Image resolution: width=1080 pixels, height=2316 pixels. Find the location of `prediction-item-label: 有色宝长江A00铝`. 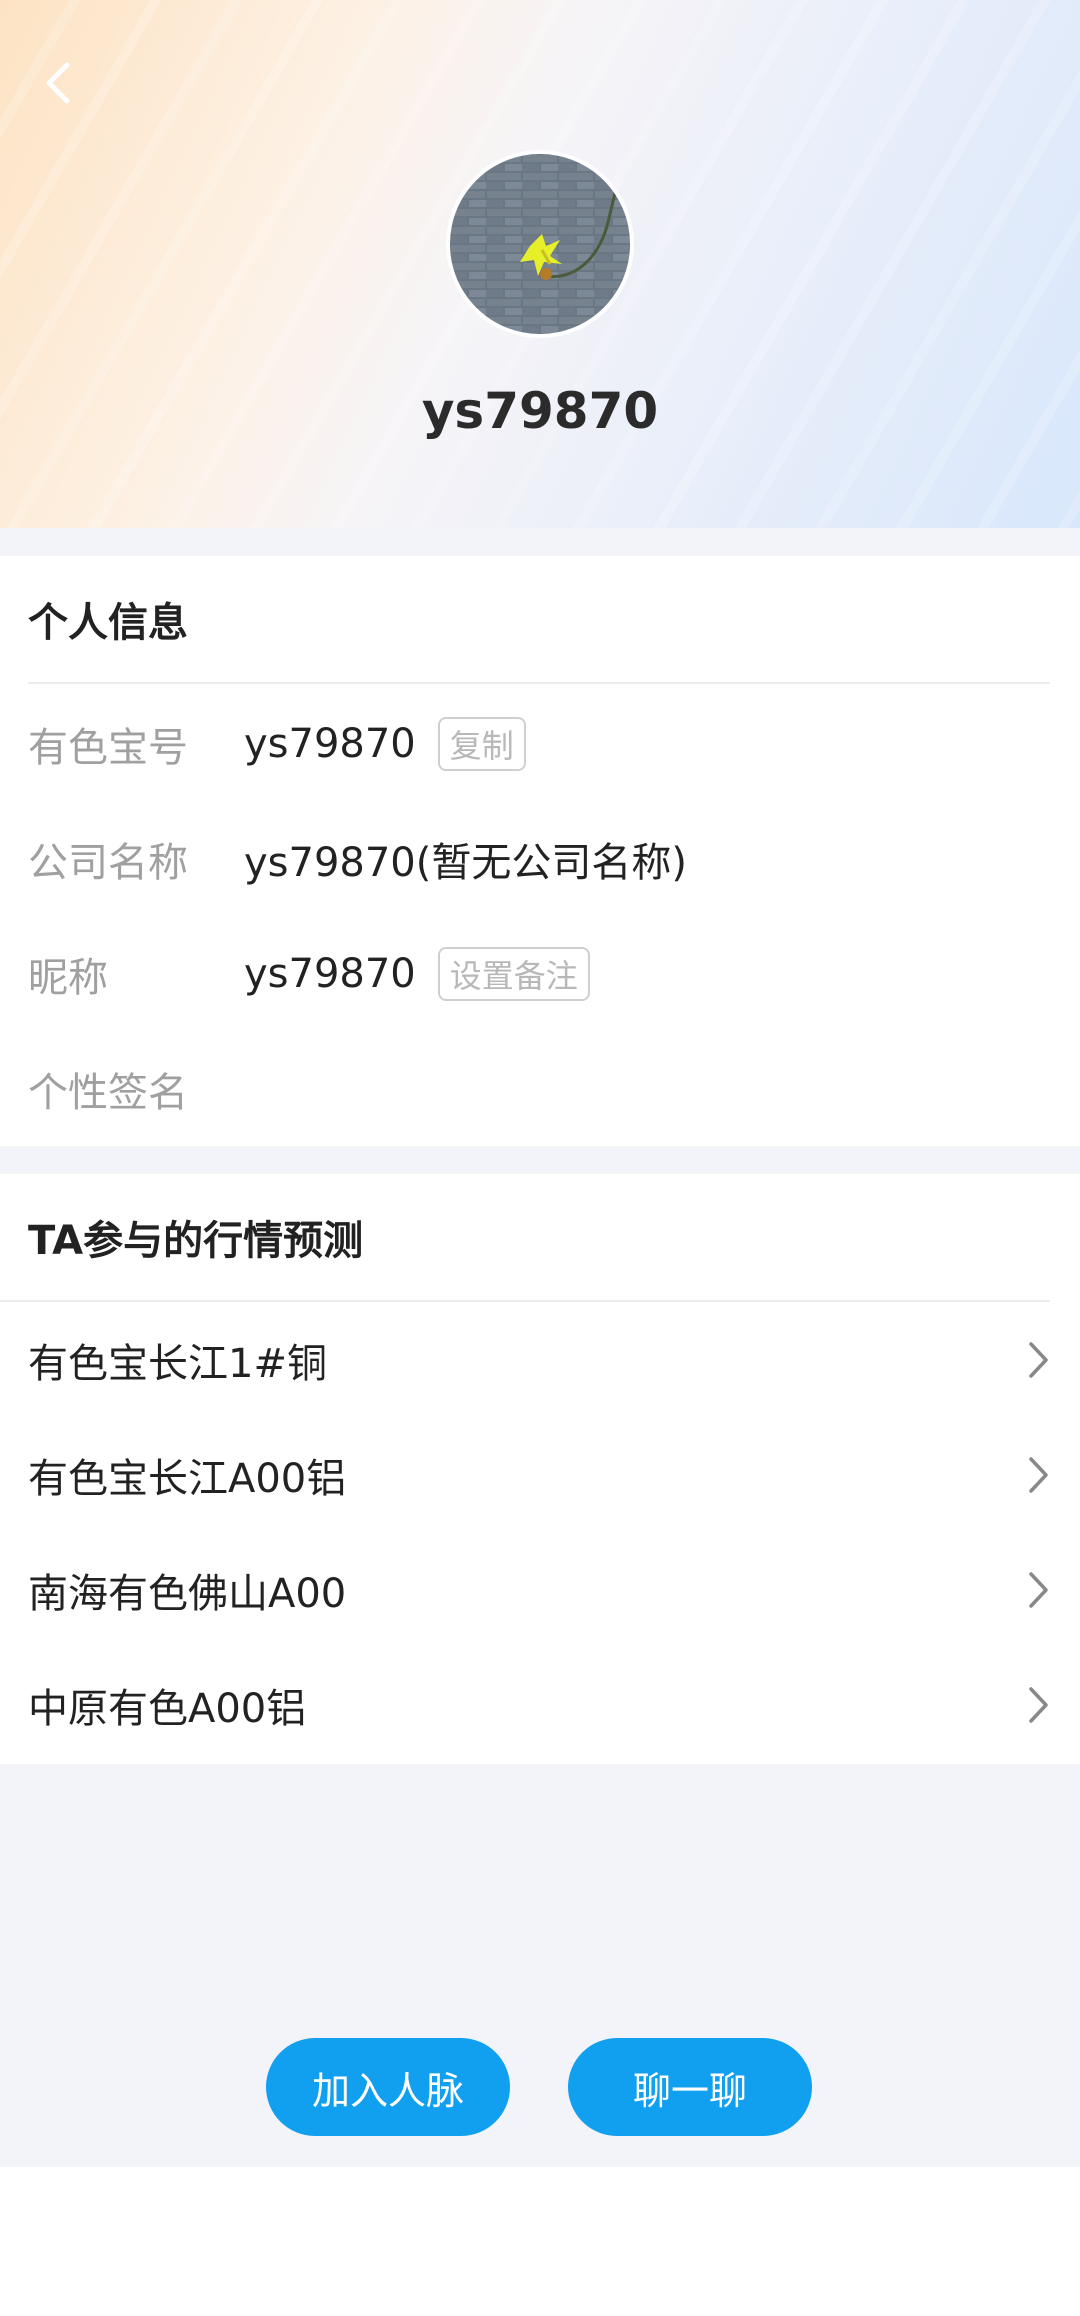

prediction-item-label: 有色宝长江A00铝 is located at coordinates (187, 1478).